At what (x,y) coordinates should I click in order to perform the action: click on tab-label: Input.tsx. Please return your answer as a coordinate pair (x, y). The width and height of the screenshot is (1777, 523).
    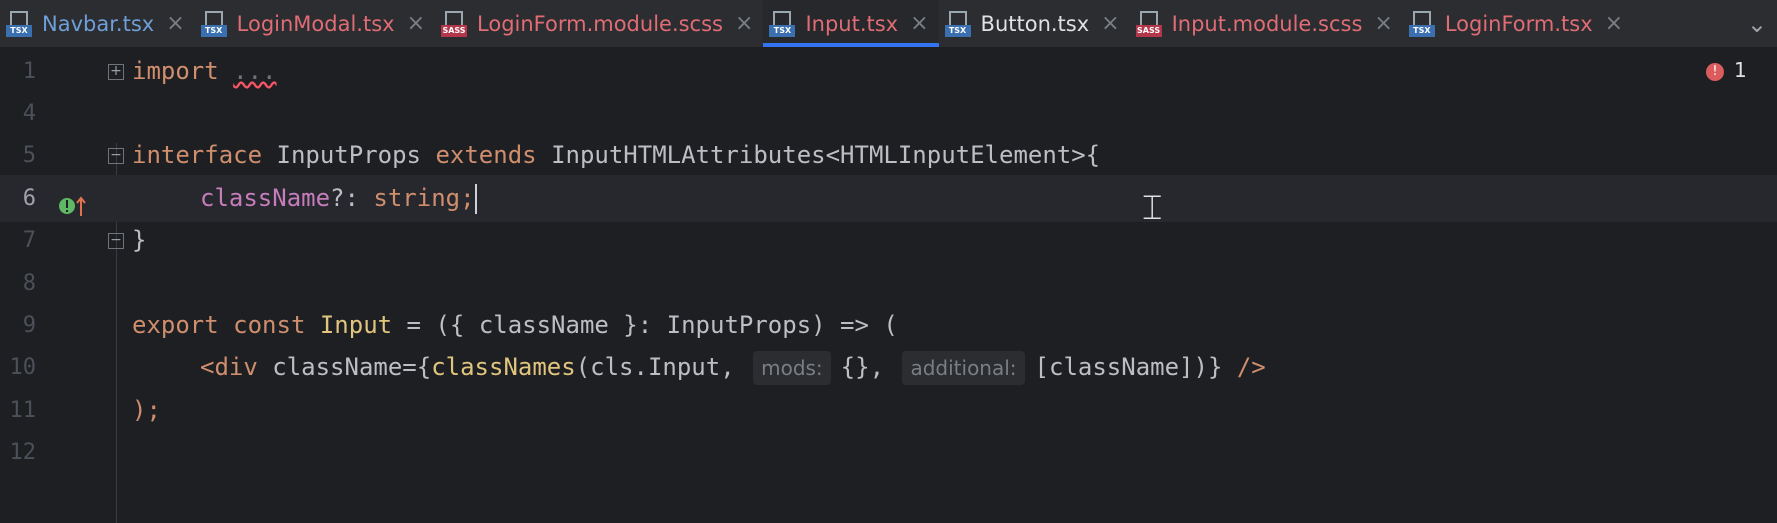
    Looking at the image, I should click on (852, 23).